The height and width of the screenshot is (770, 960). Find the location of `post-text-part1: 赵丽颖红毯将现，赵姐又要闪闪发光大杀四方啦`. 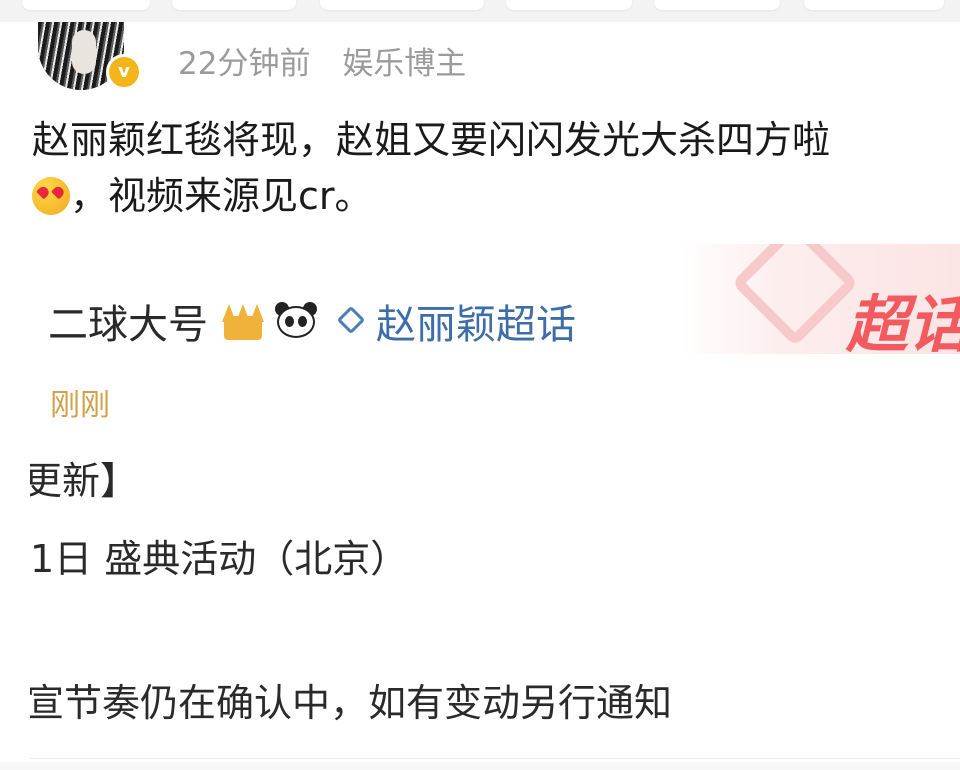

post-text-part1: 赵丽颖红毯将现，赵姐又要闪闪发光大杀四方啦 is located at coordinates (431, 140).